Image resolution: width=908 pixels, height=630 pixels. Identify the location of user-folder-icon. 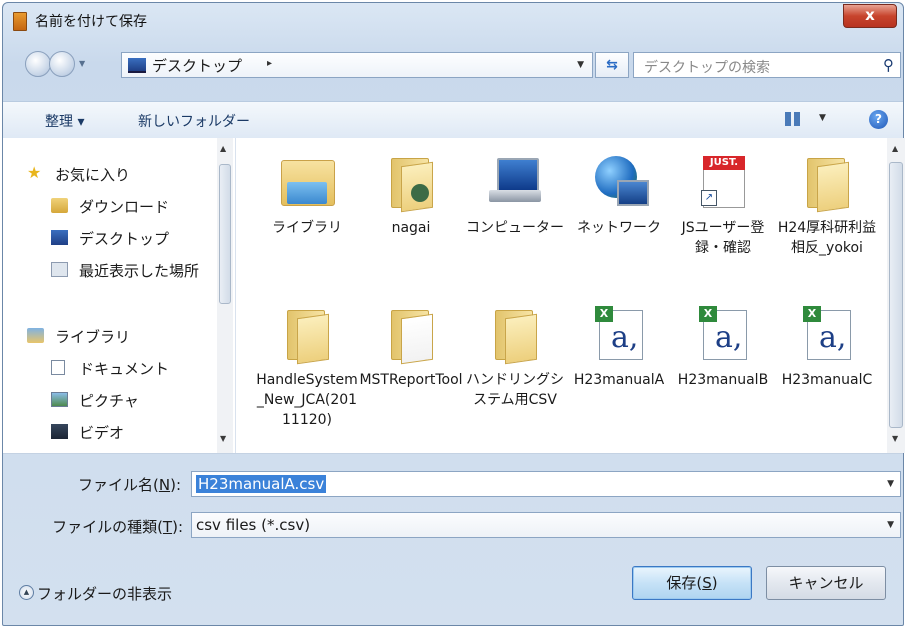
(411, 182).